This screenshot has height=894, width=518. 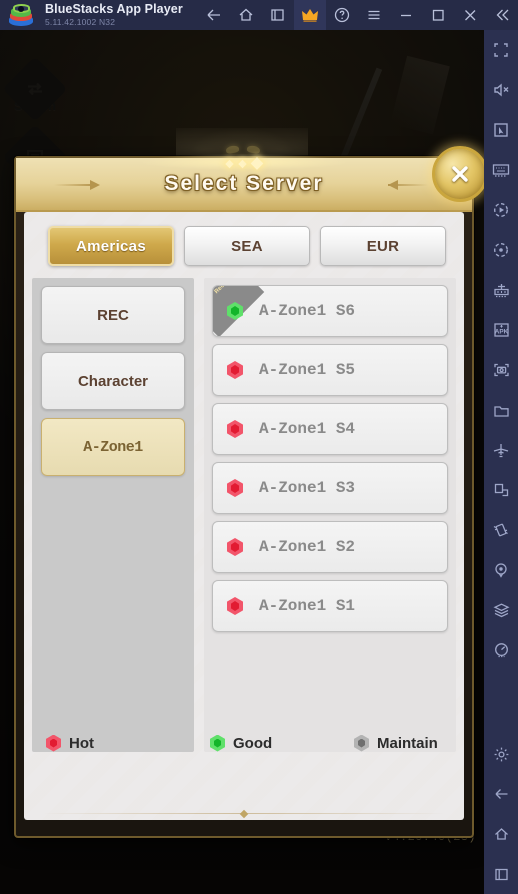 I want to click on media-folder-icon, so click(x=501, y=410).